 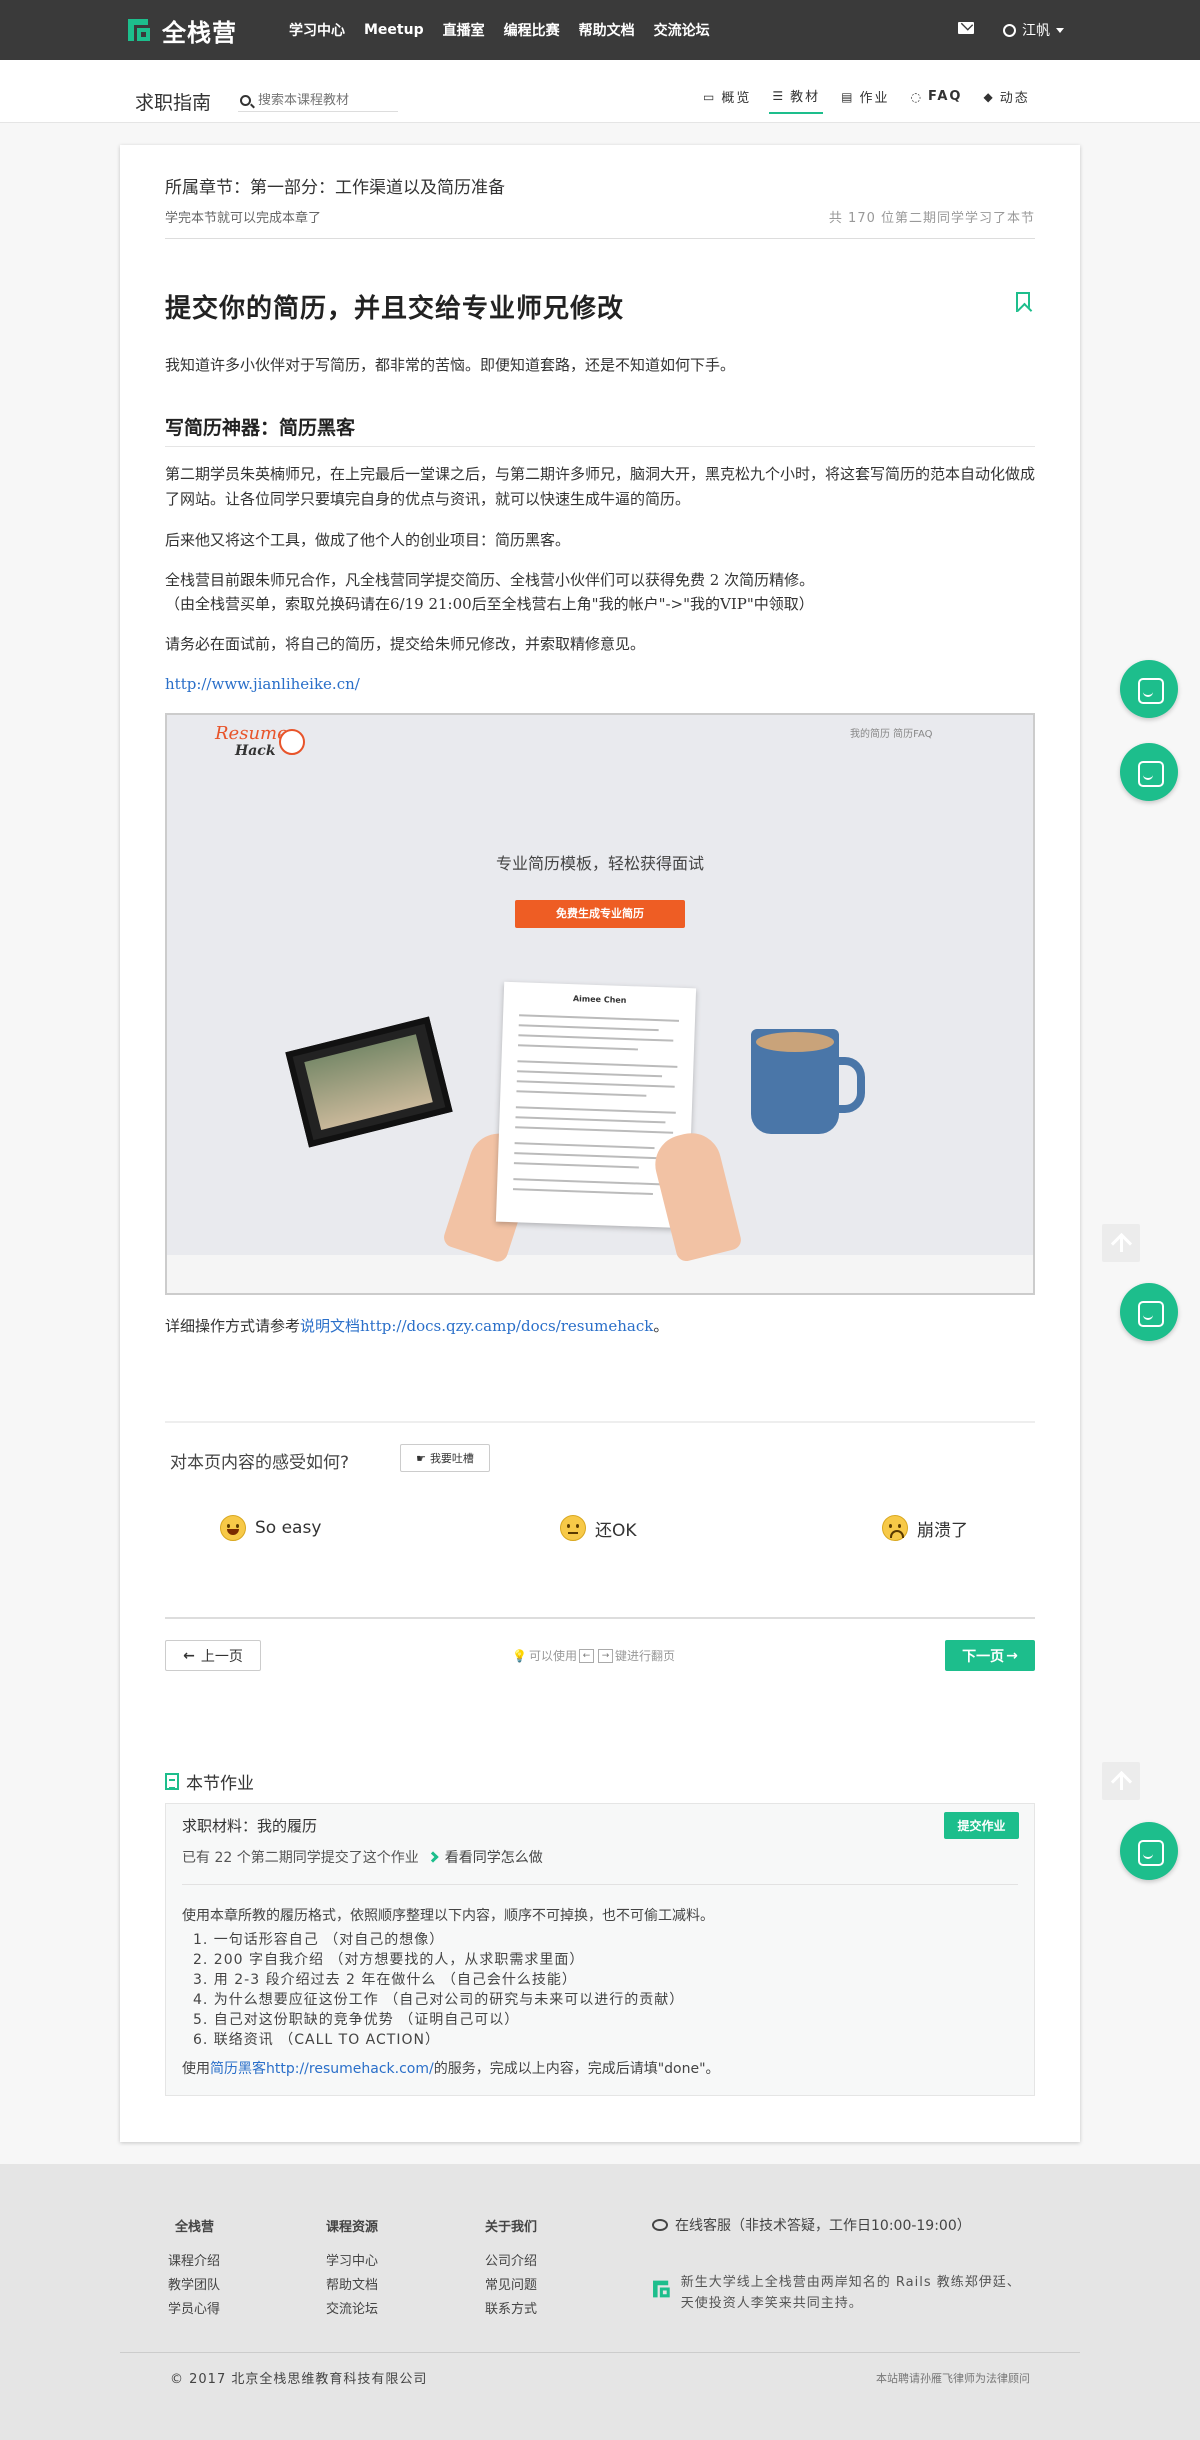 I want to click on hint-prefix: 可以使用, so click(x=552, y=1656).